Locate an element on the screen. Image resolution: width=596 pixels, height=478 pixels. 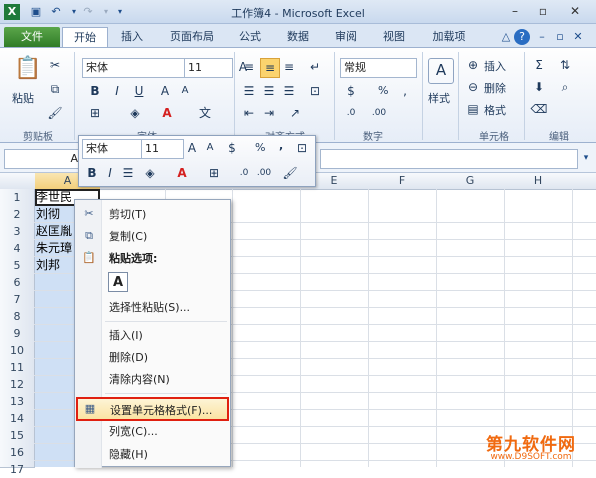
row-header: 5 is located at coordinates (17, 266).